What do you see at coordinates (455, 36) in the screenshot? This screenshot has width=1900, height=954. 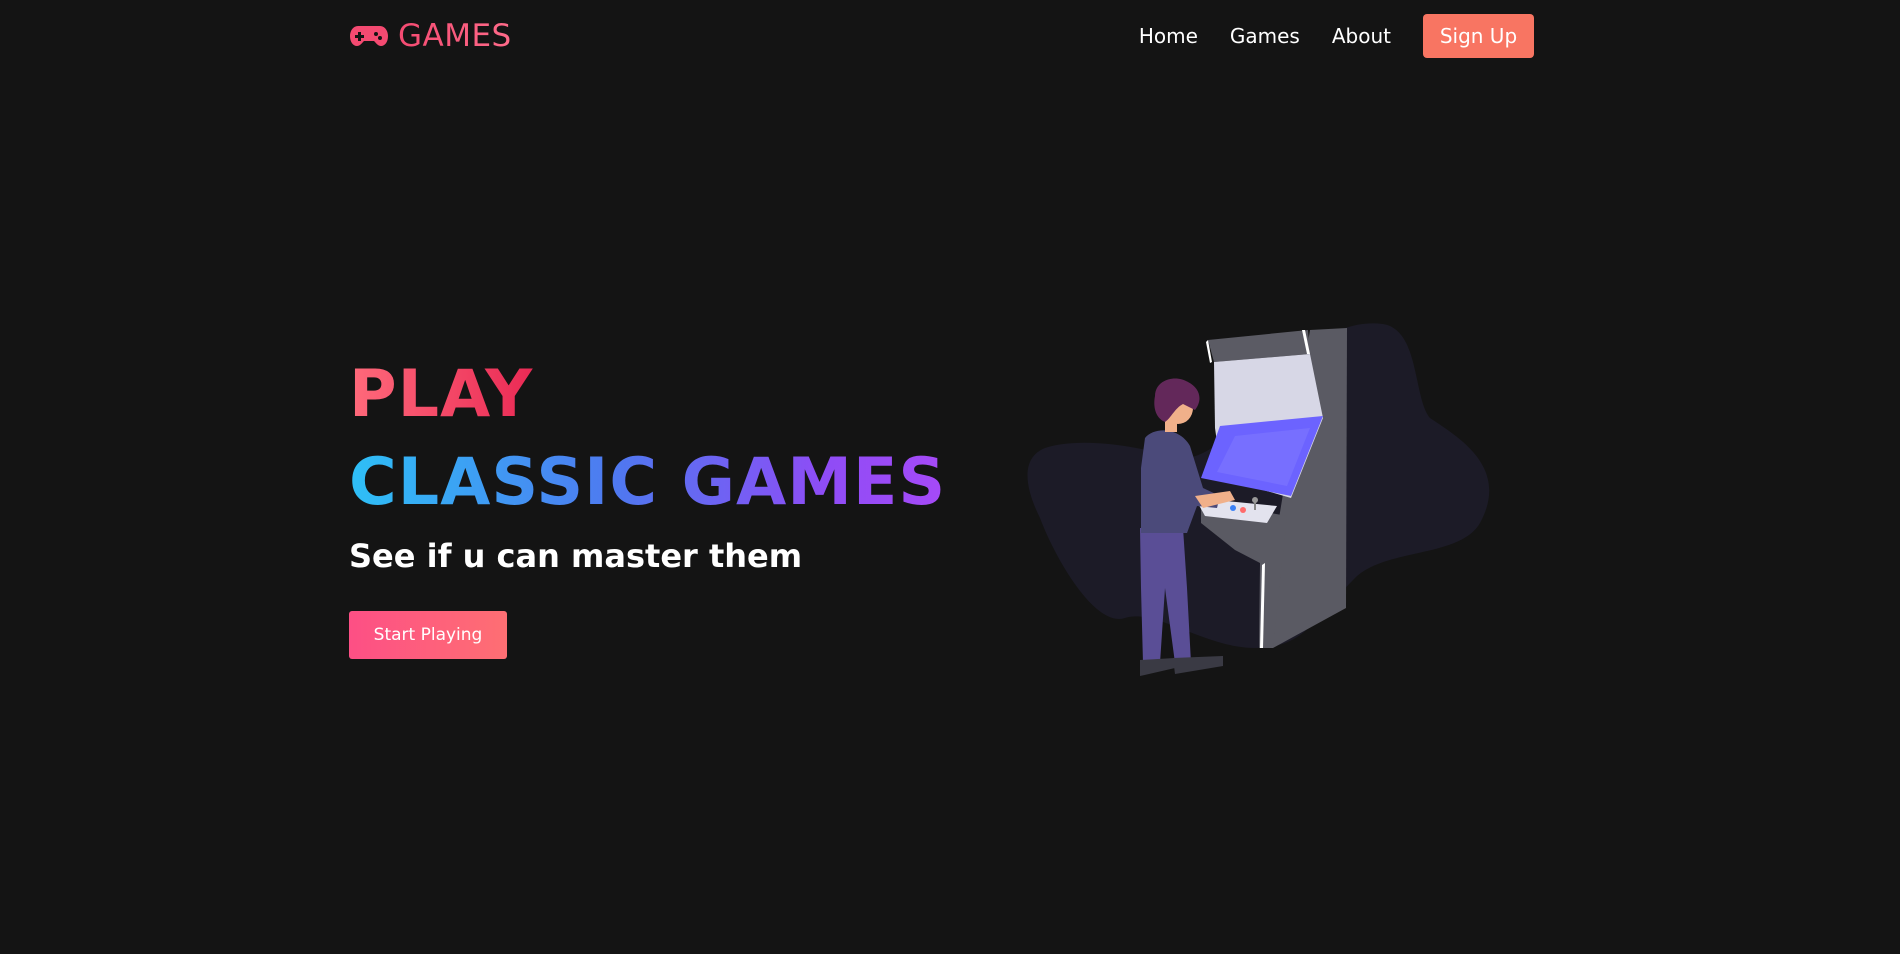 I see `brand-text: GAMES` at bounding box center [455, 36].